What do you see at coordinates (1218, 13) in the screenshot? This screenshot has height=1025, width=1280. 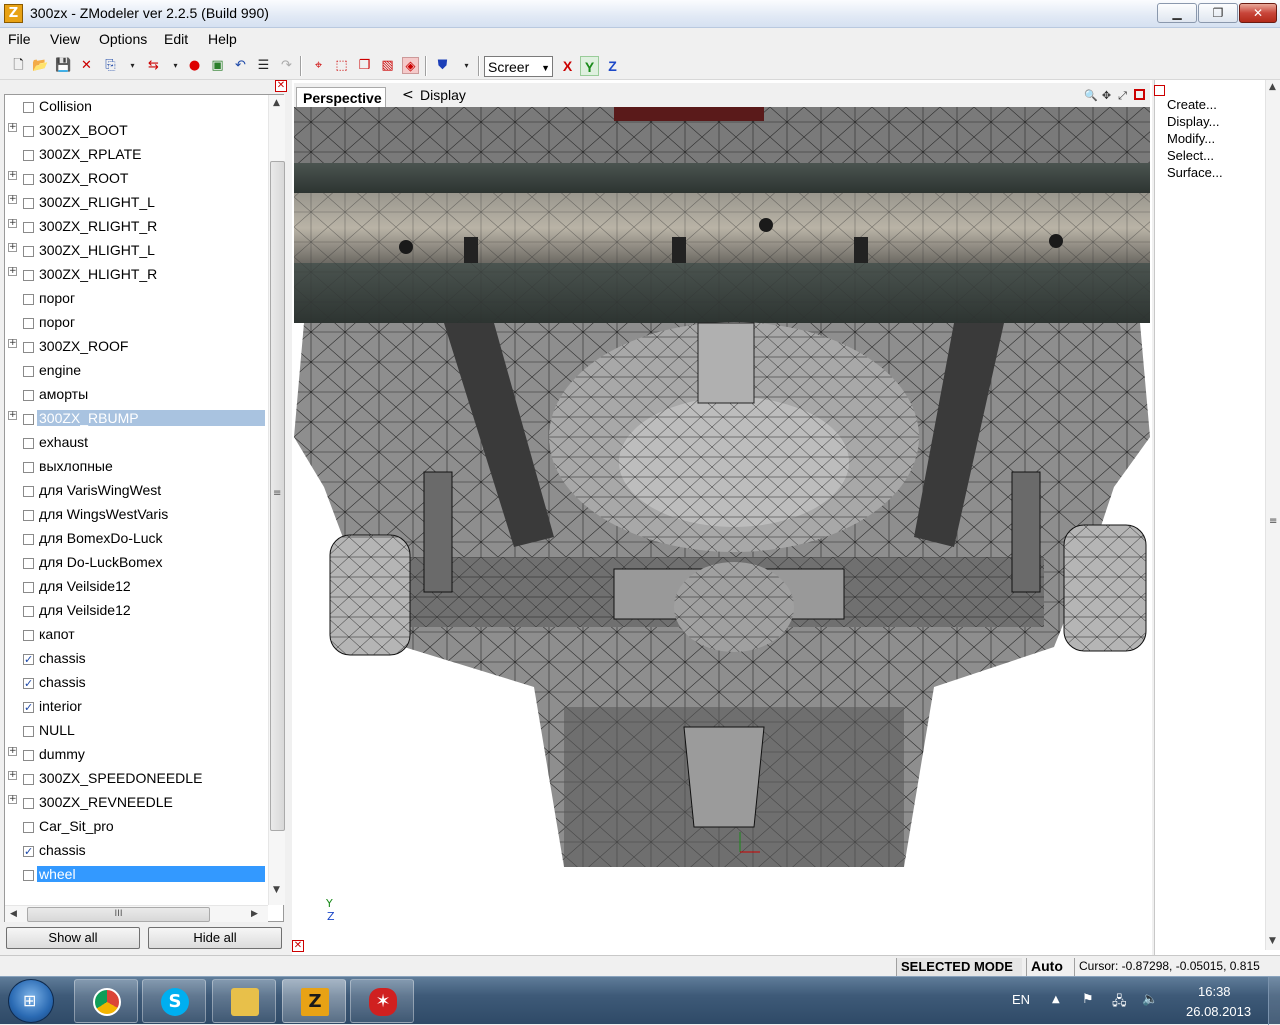 I see `maximize-button: ❐` at bounding box center [1218, 13].